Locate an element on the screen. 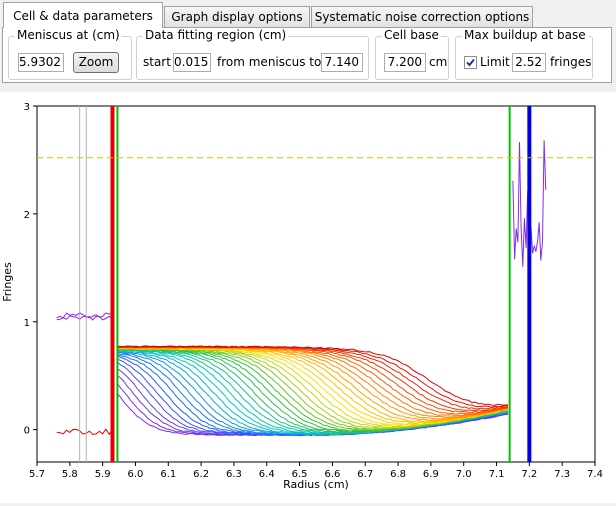 The height and width of the screenshot is (506, 616). checkmark-icon is located at coordinates (470, 62).